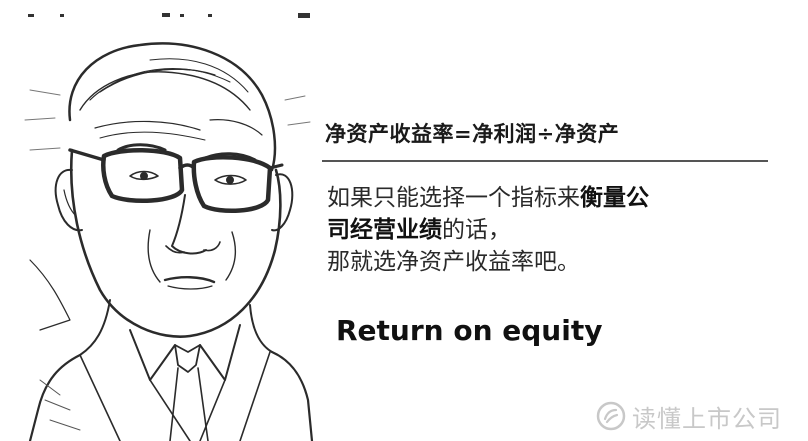  I want to click on watermark: 读懂上市公司, so click(689, 416).